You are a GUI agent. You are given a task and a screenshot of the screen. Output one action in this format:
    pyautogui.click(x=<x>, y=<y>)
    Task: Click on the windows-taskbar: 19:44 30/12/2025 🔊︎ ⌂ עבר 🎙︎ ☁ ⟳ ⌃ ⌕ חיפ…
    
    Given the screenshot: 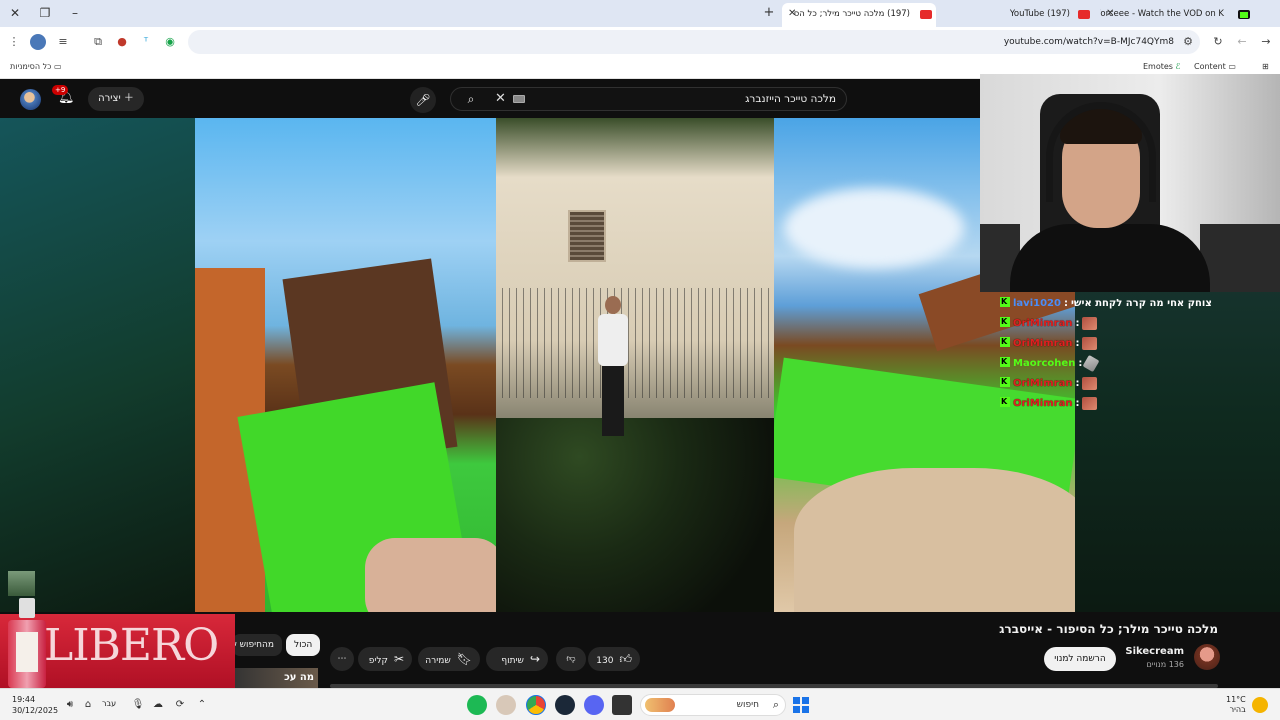 What is the action you would take?
    pyautogui.click(x=640, y=704)
    